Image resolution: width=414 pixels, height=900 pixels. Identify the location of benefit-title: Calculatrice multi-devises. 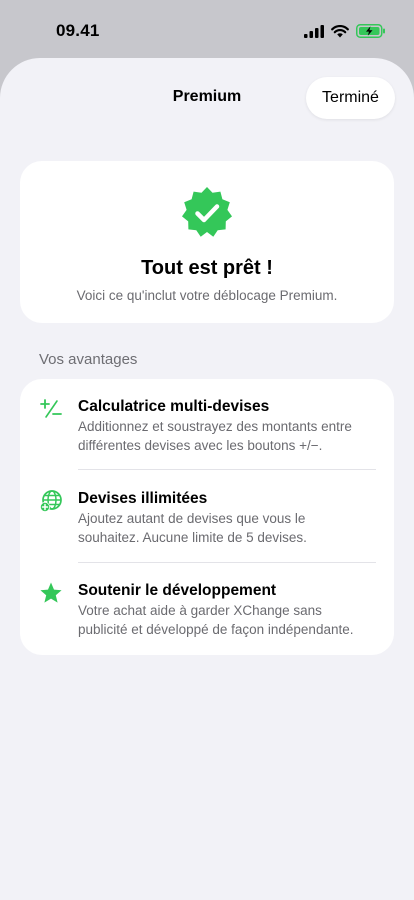
(174, 406).